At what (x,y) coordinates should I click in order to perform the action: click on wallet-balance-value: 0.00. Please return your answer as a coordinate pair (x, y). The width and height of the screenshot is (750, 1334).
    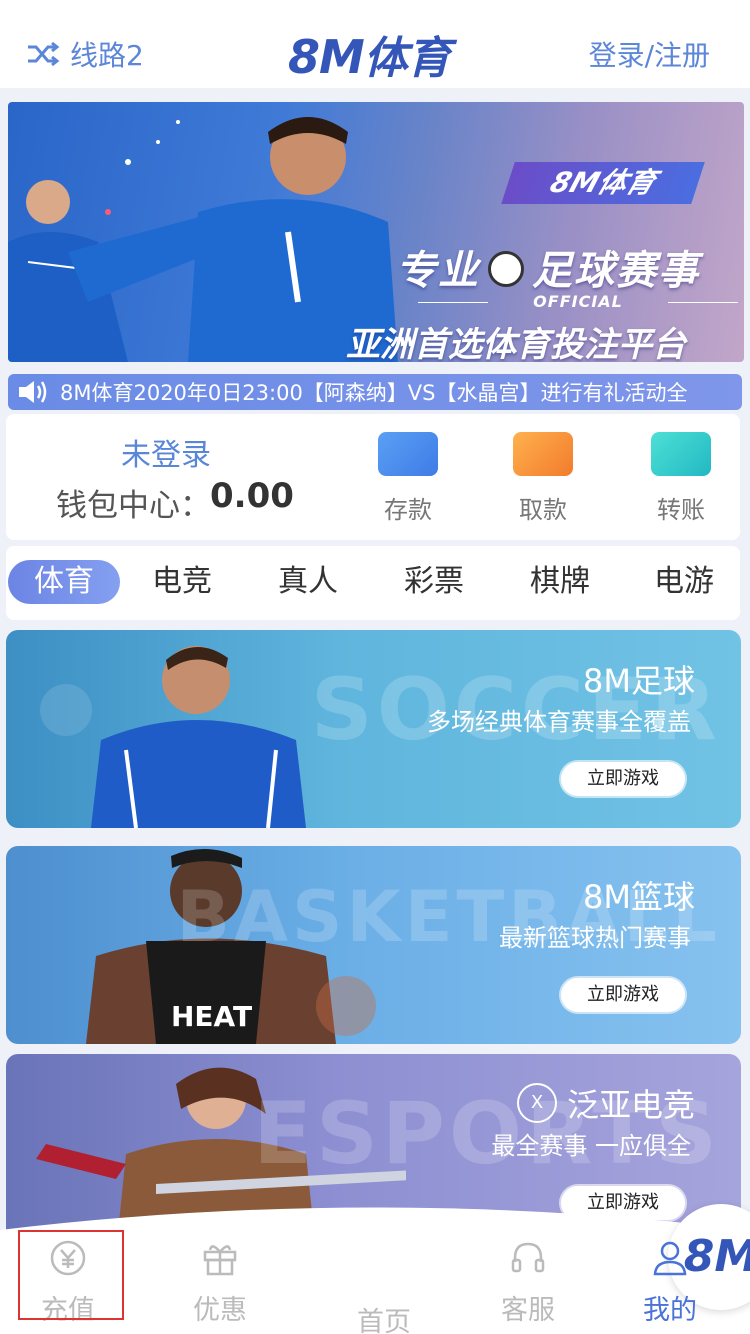
    Looking at the image, I should click on (252, 496).